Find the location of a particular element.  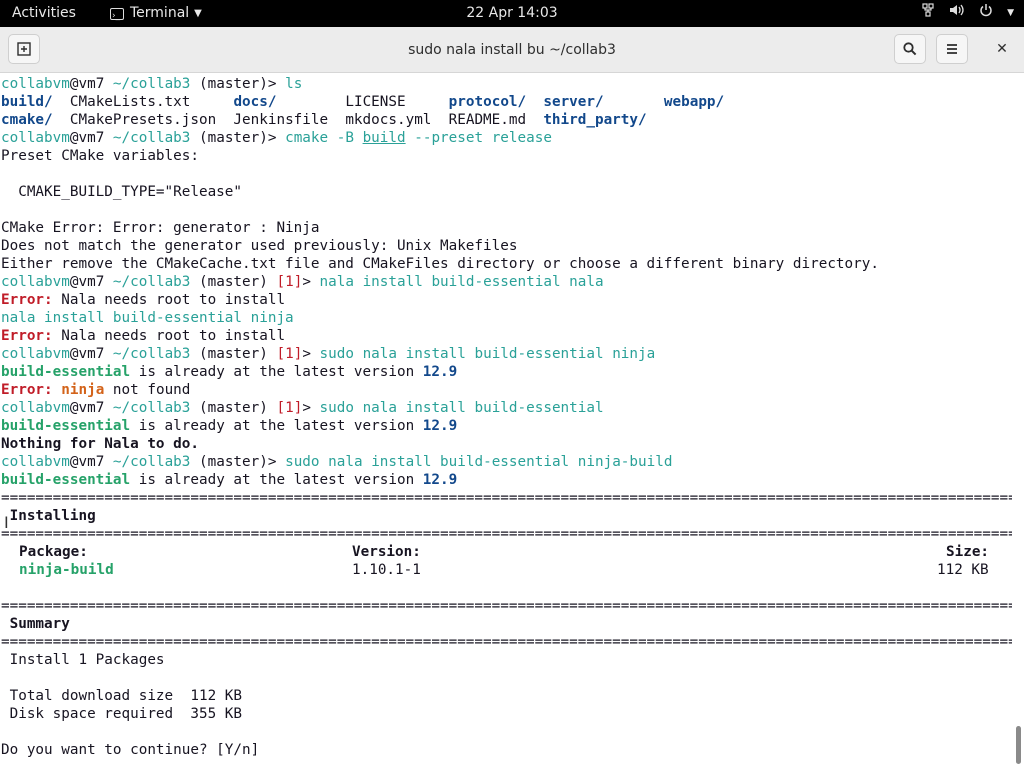

network-icon is located at coordinates (928, 13).